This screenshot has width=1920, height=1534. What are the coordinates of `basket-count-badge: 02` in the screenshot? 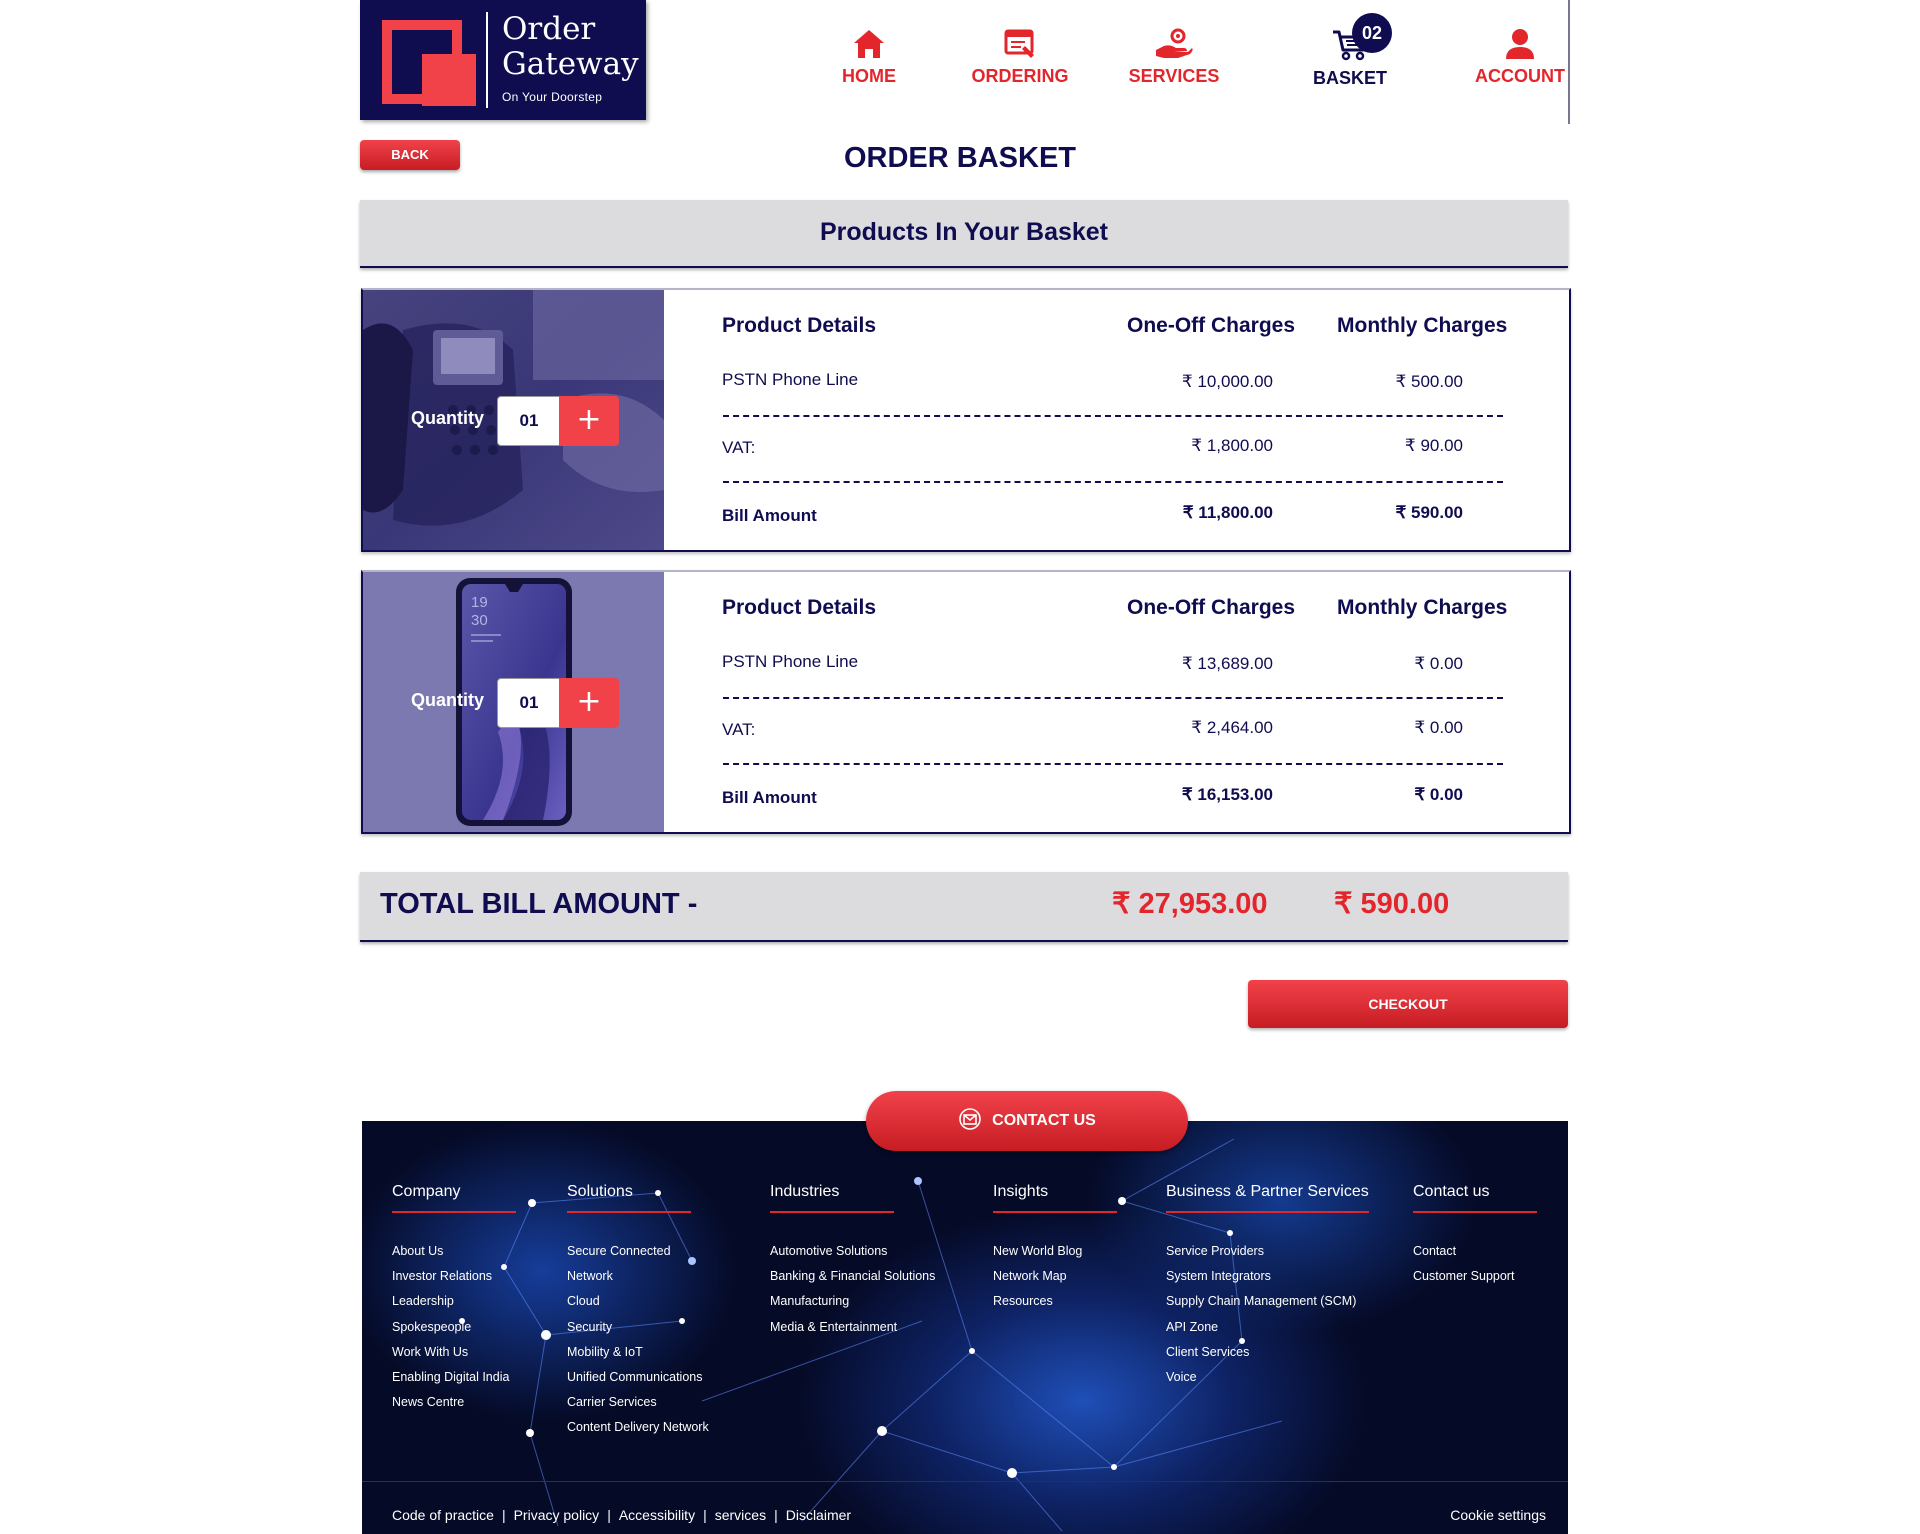 It's located at (1372, 33).